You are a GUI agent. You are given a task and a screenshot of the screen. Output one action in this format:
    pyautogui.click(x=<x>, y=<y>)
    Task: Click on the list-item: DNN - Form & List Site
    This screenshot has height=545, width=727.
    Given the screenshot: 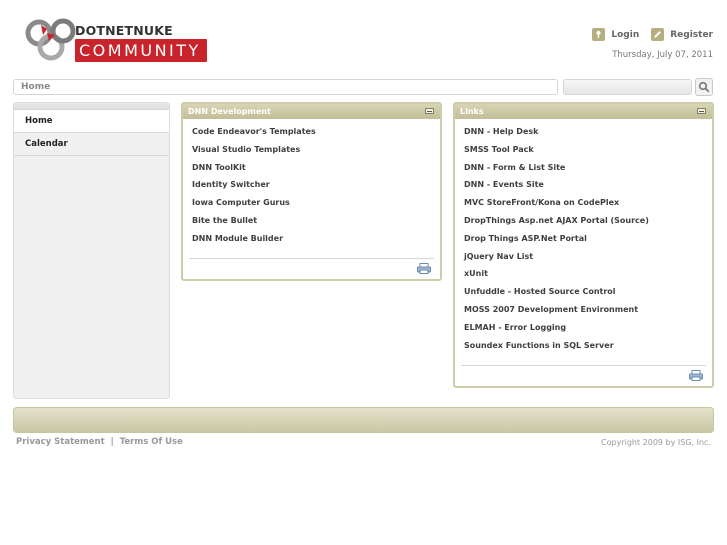 What is the action you would take?
    pyautogui.click(x=588, y=170)
    